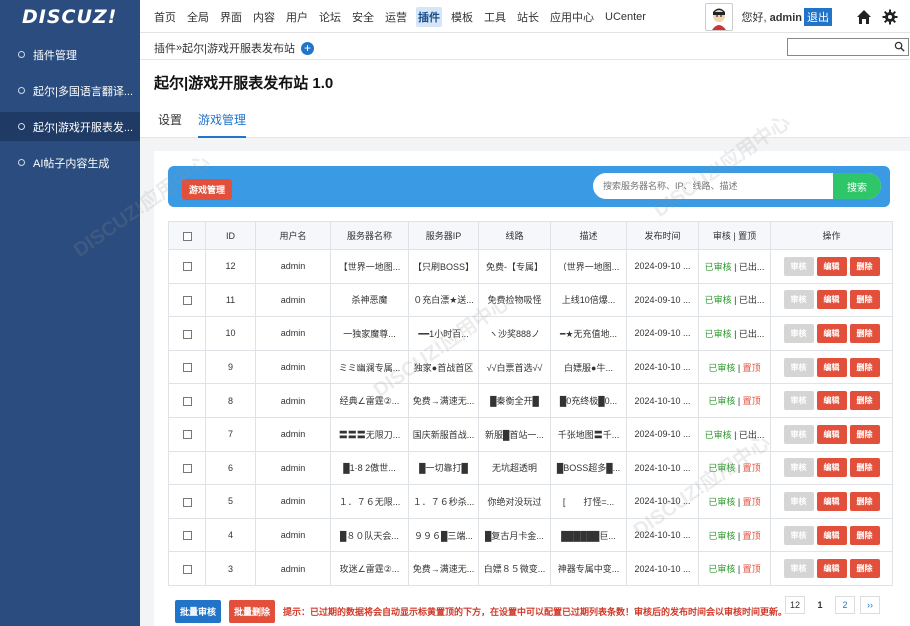  Describe the element at coordinates (264, 17) in the screenshot. I see `nav-item: 内容` at that location.